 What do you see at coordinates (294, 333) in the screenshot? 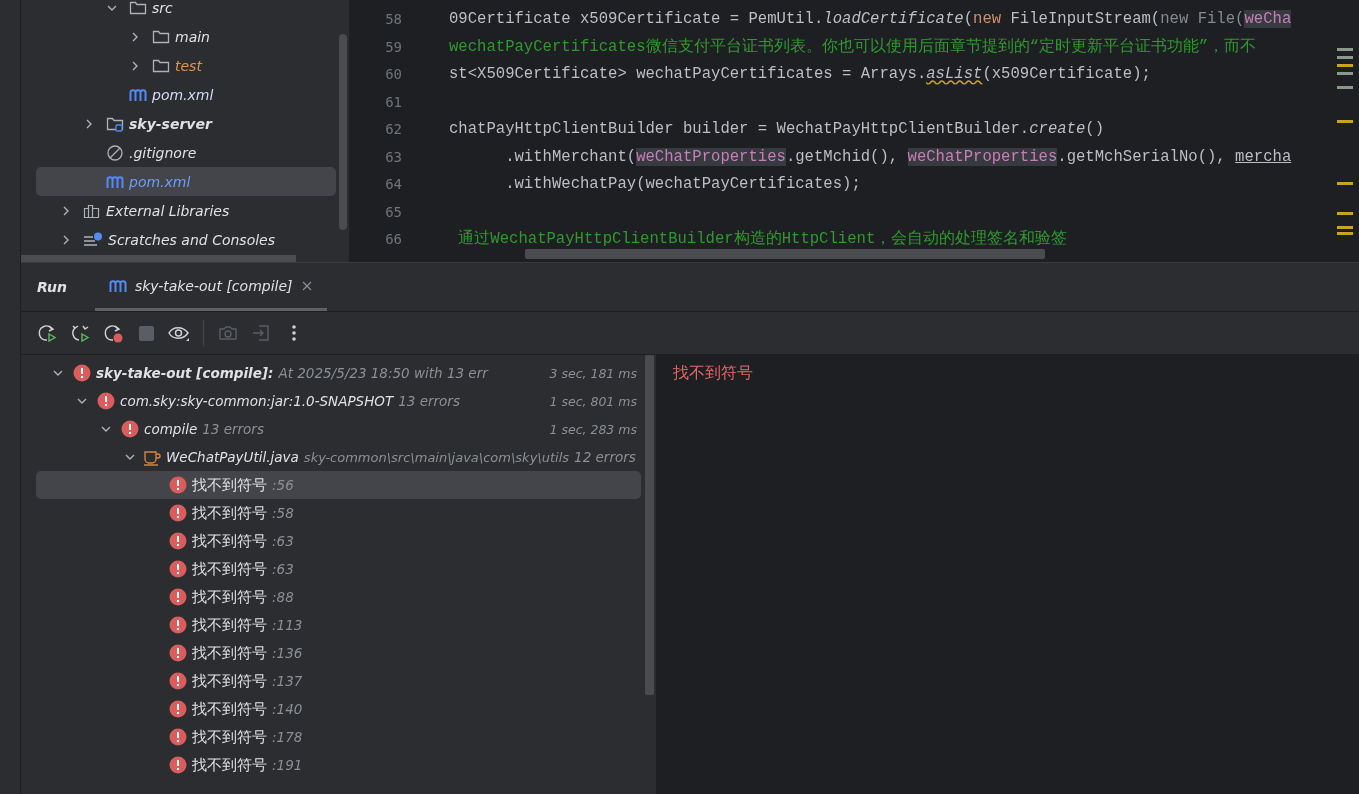
I see `more-icon` at bounding box center [294, 333].